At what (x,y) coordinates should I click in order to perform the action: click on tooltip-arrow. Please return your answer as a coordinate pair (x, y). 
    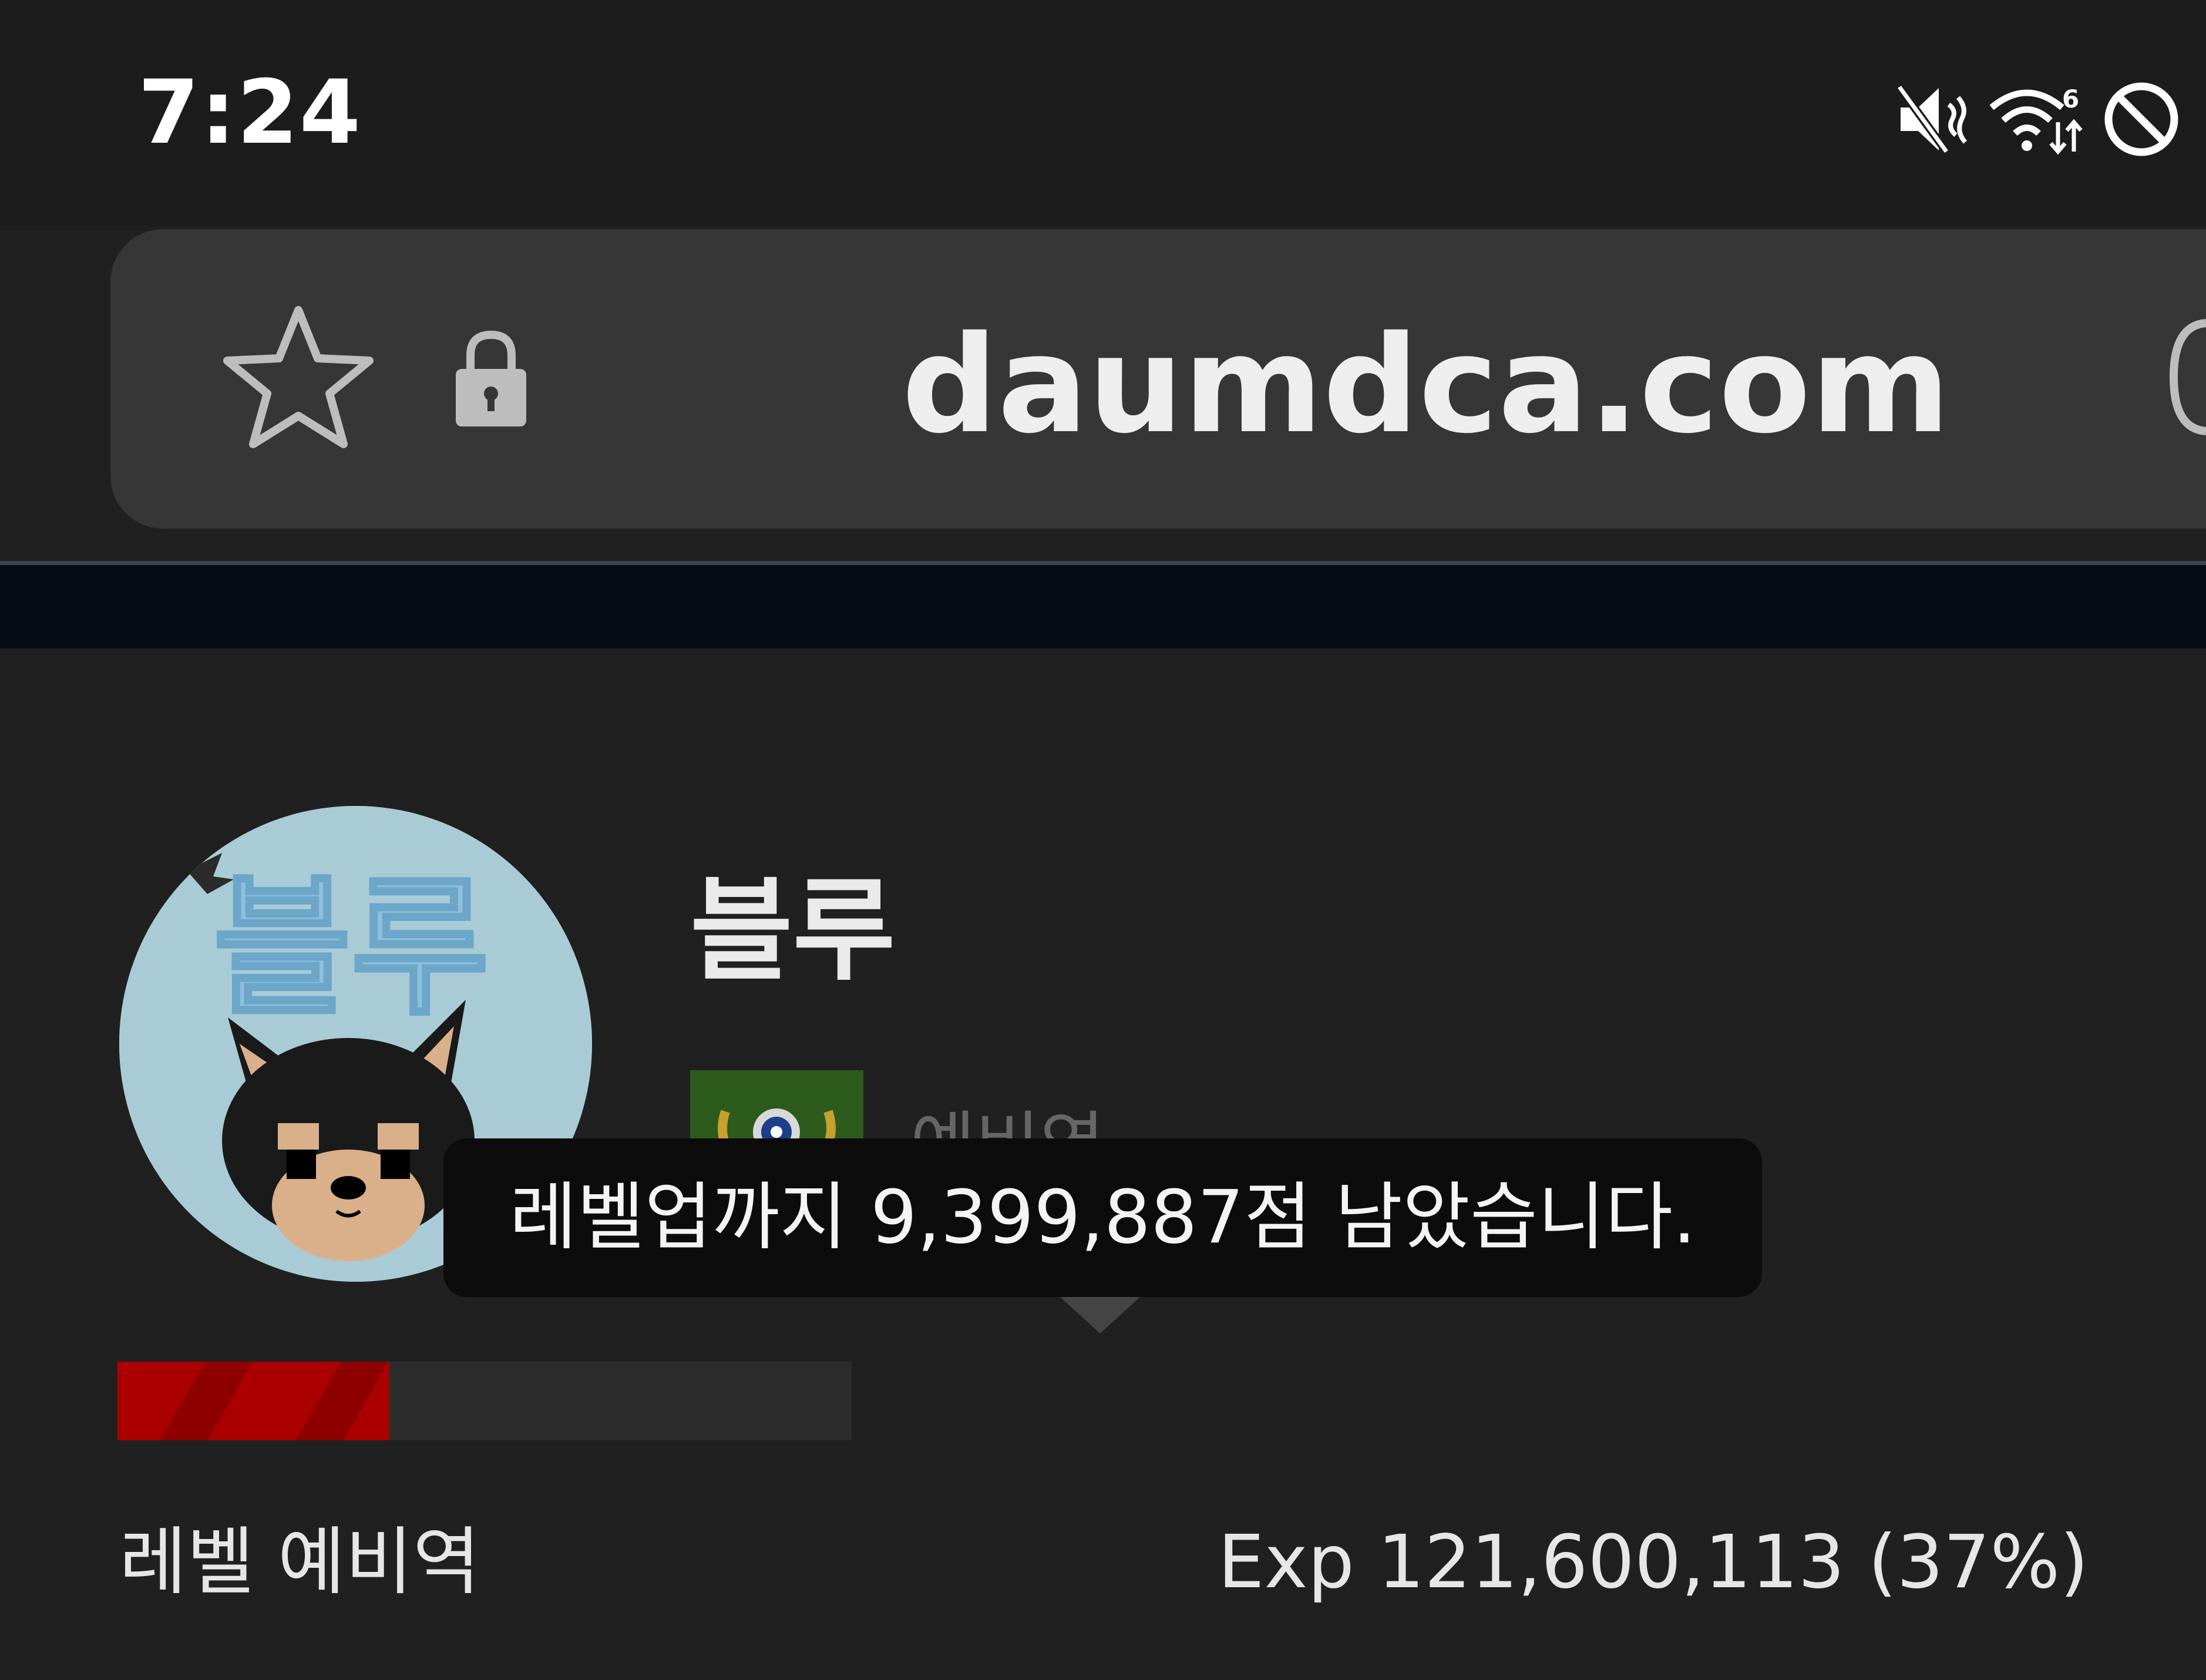
    Looking at the image, I should click on (1100, 1315).